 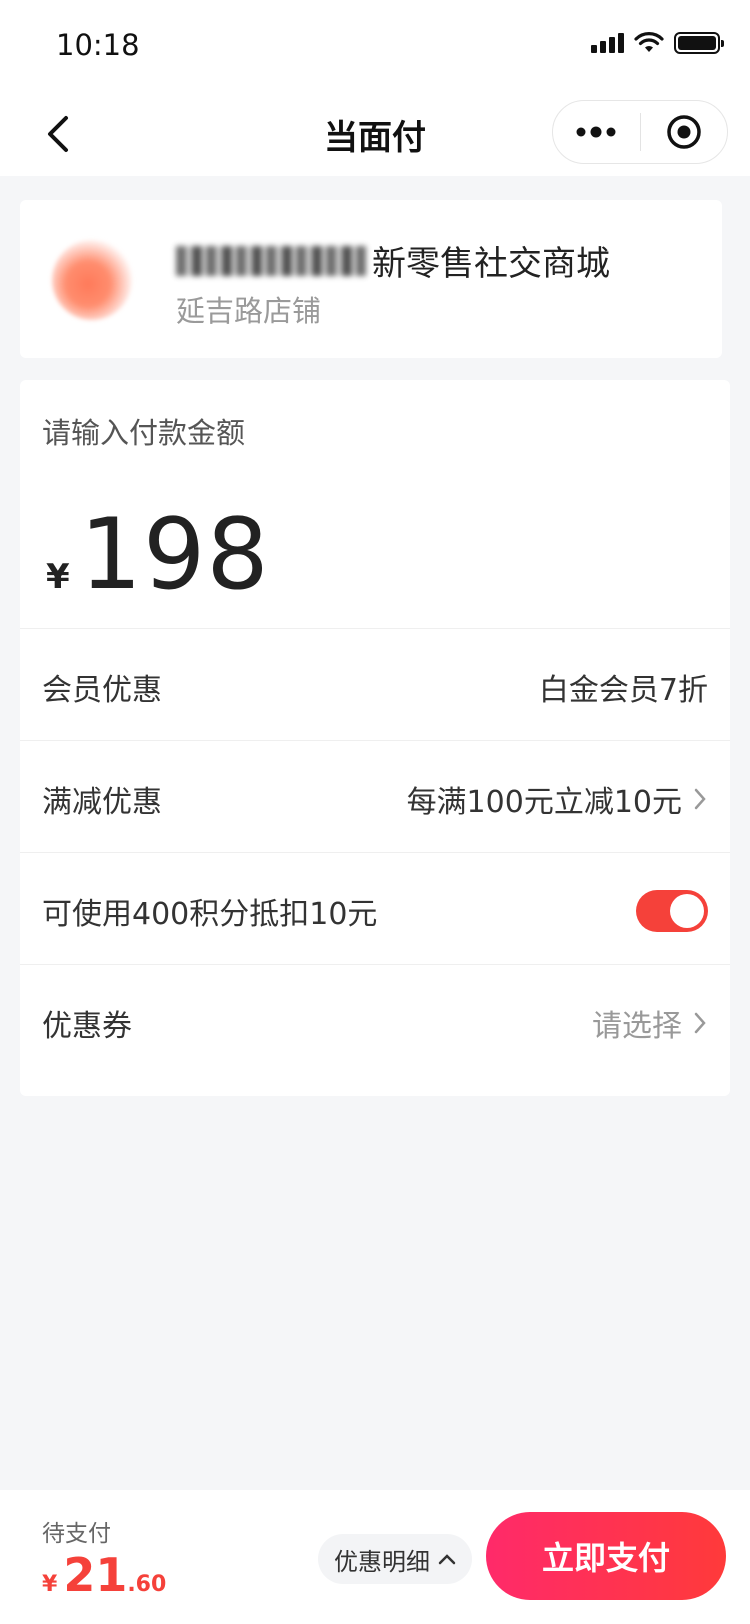 I want to click on pending-amount-dec: .60, so click(x=147, y=1584).